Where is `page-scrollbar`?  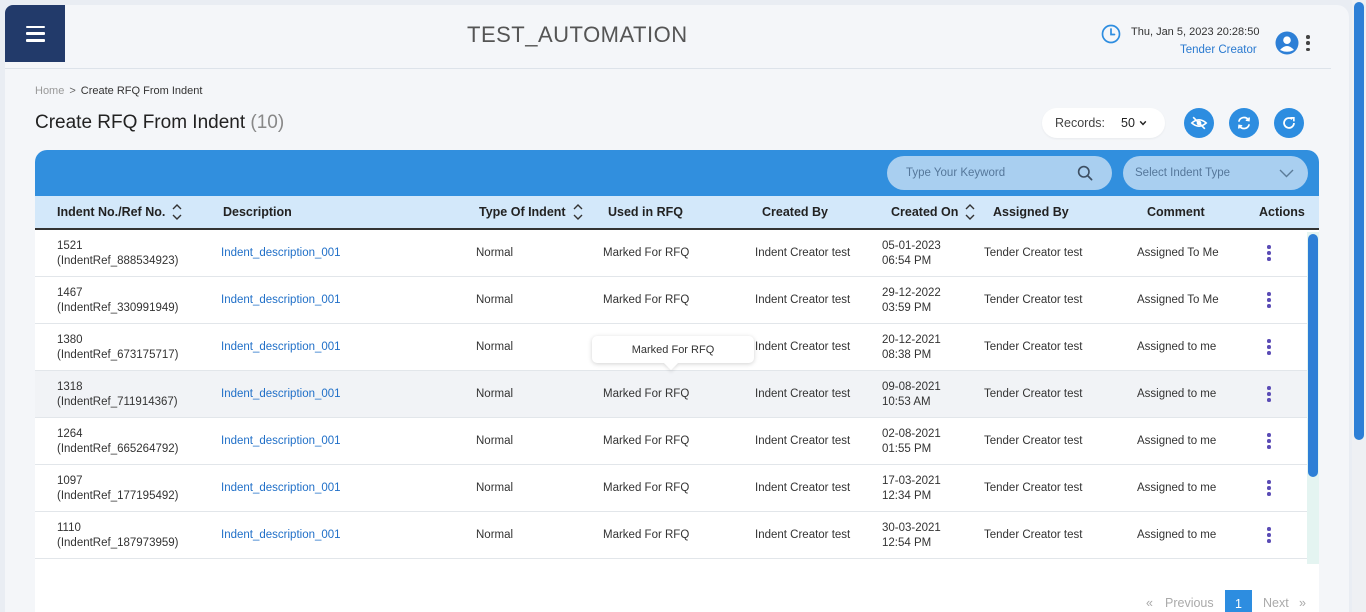
page-scrollbar is located at coordinates (1359, 306).